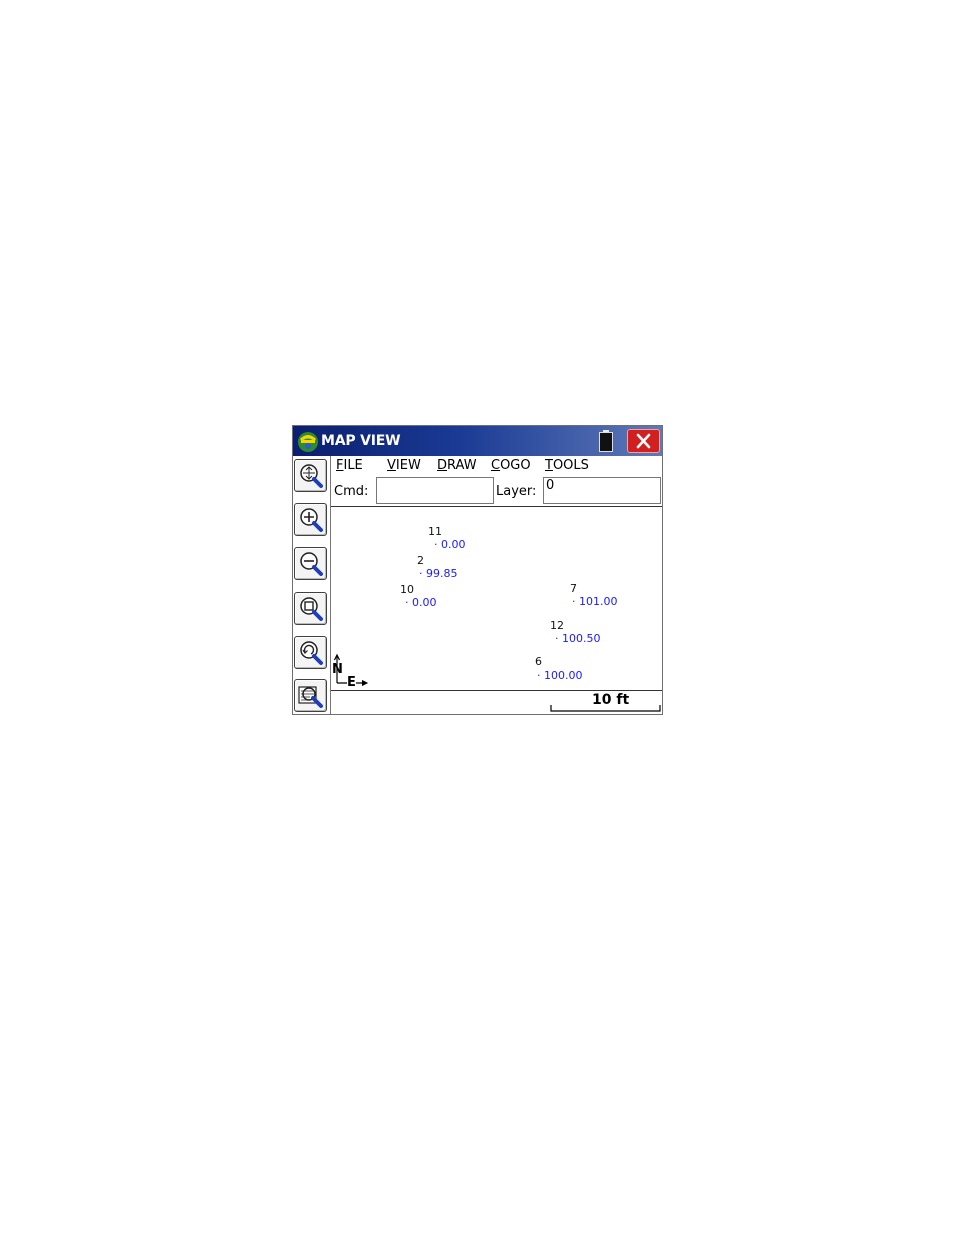 The image size is (954, 1235). I want to click on zoom-window-icon, so click(311, 609).